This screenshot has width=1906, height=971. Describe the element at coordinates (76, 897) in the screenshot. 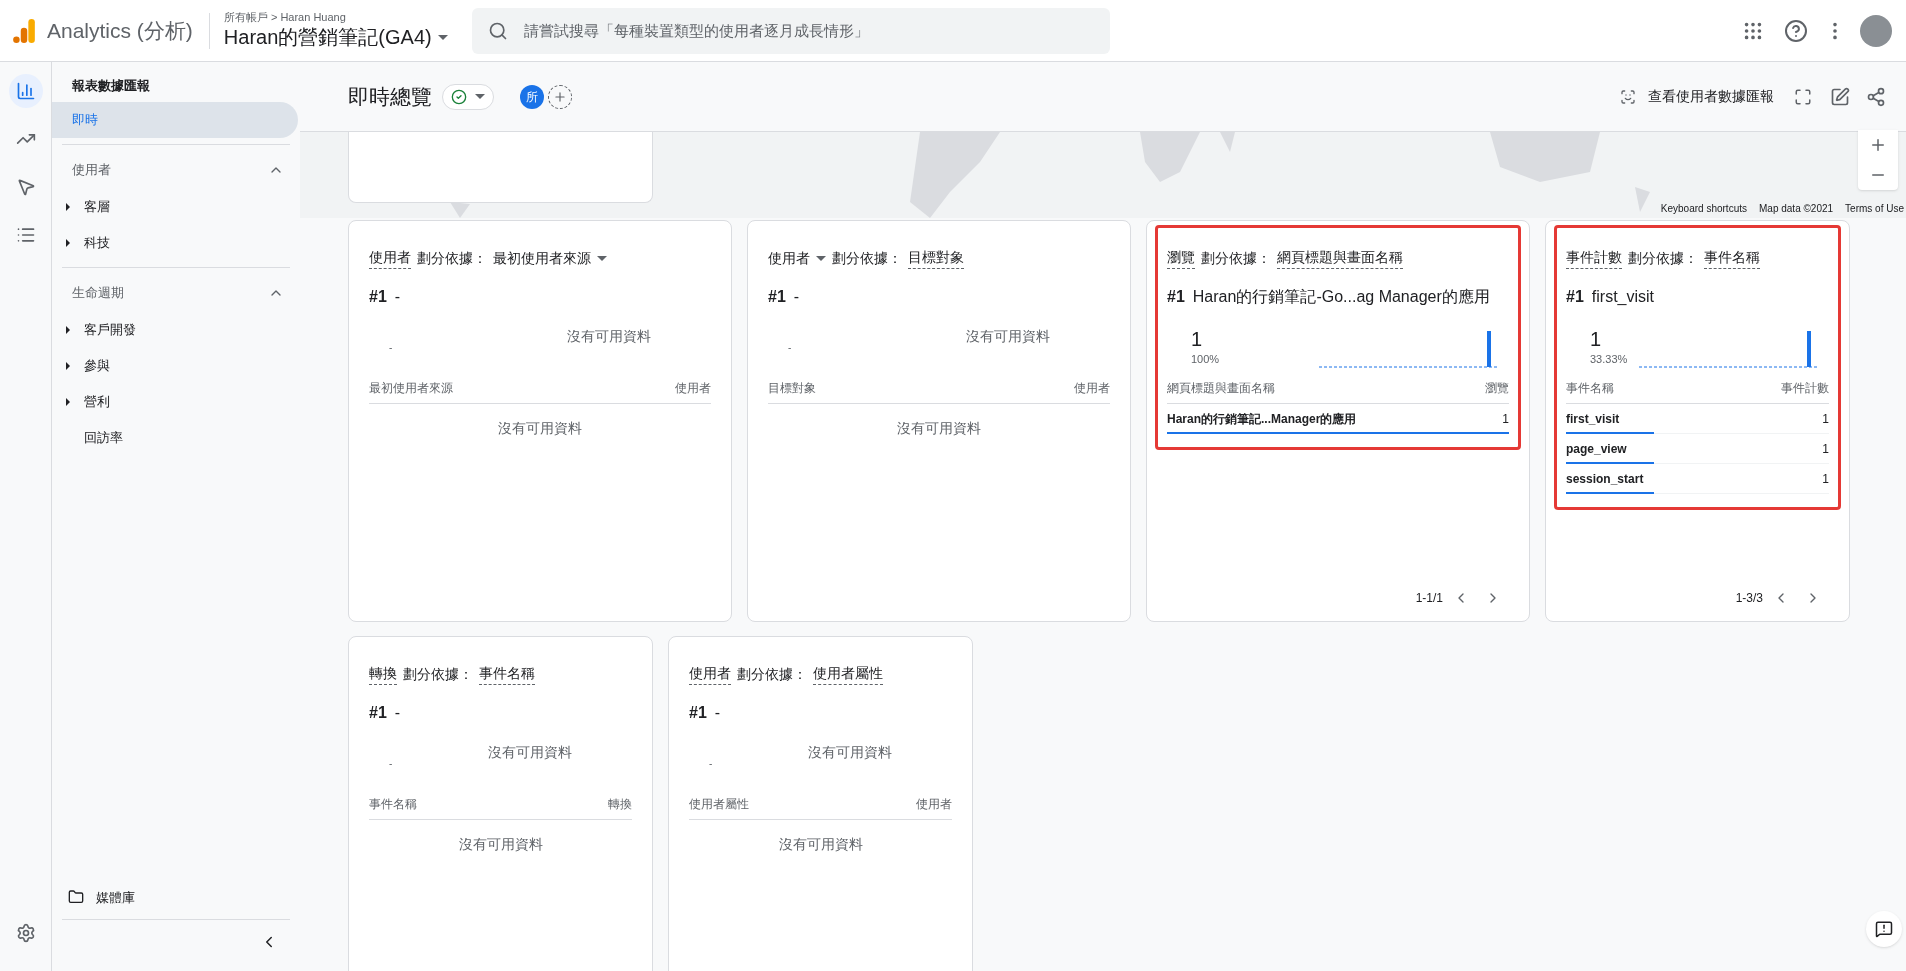

I see `folder-icon` at that location.